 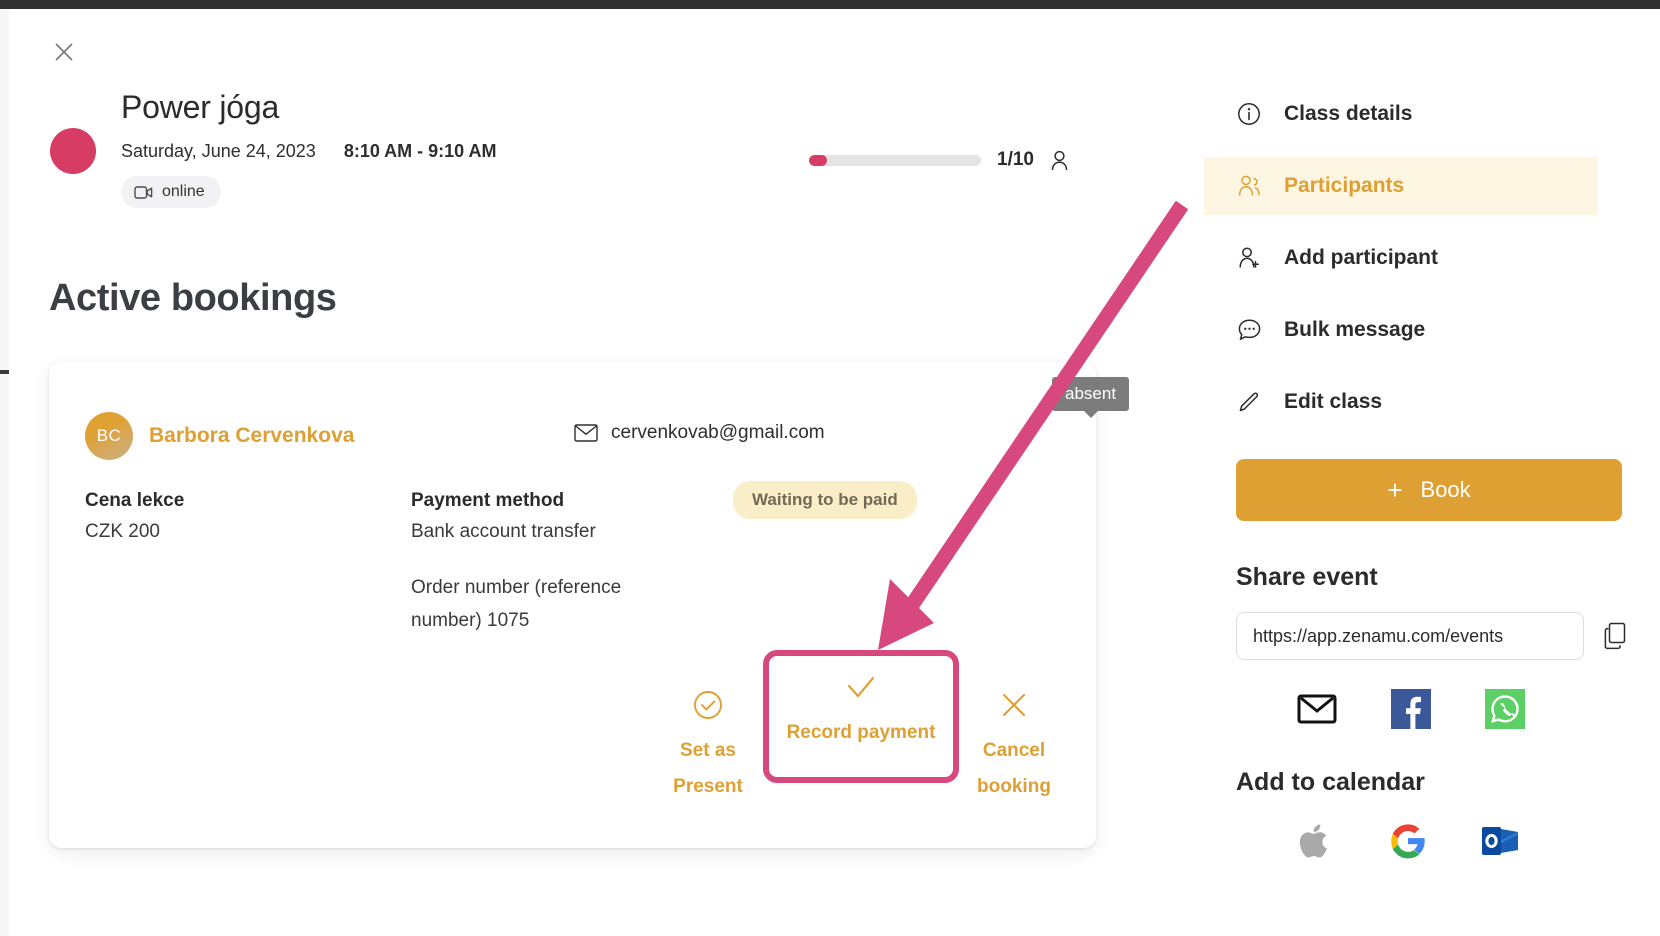 What do you see at coordinates (1249, 186) in the screenshot?
I see `participants-icon` at bounding box center [1249, 186].